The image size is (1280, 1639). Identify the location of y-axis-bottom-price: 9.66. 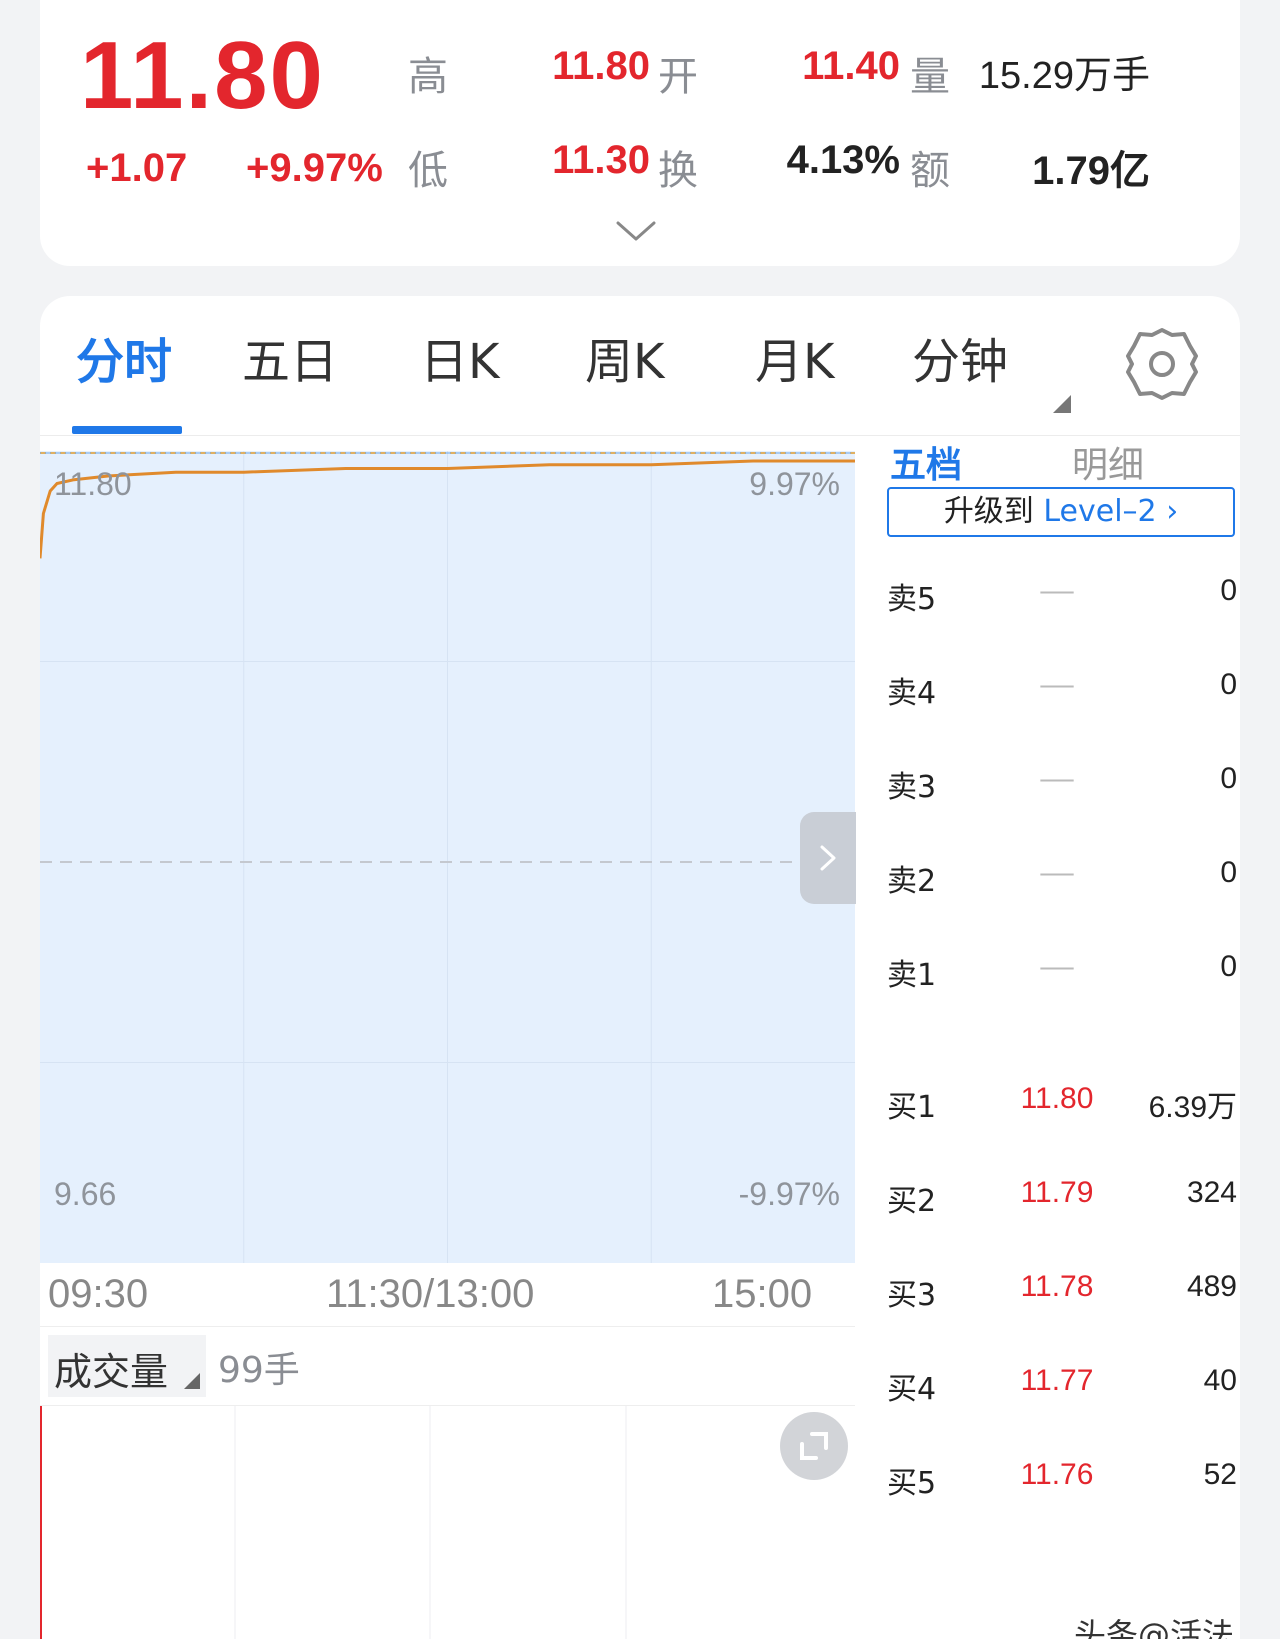
(85, 1194).